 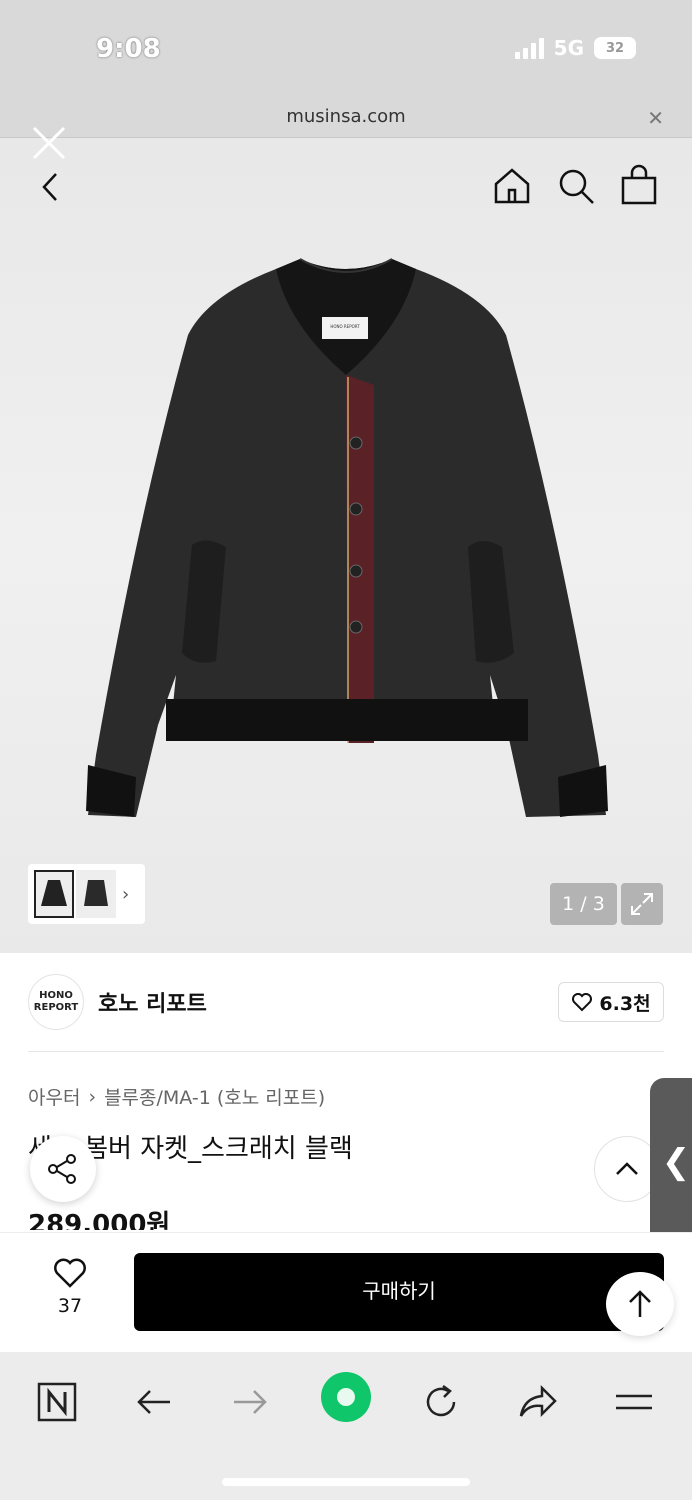 I want to click on buy-button: 구매하기, so click(x=399, y=1292).